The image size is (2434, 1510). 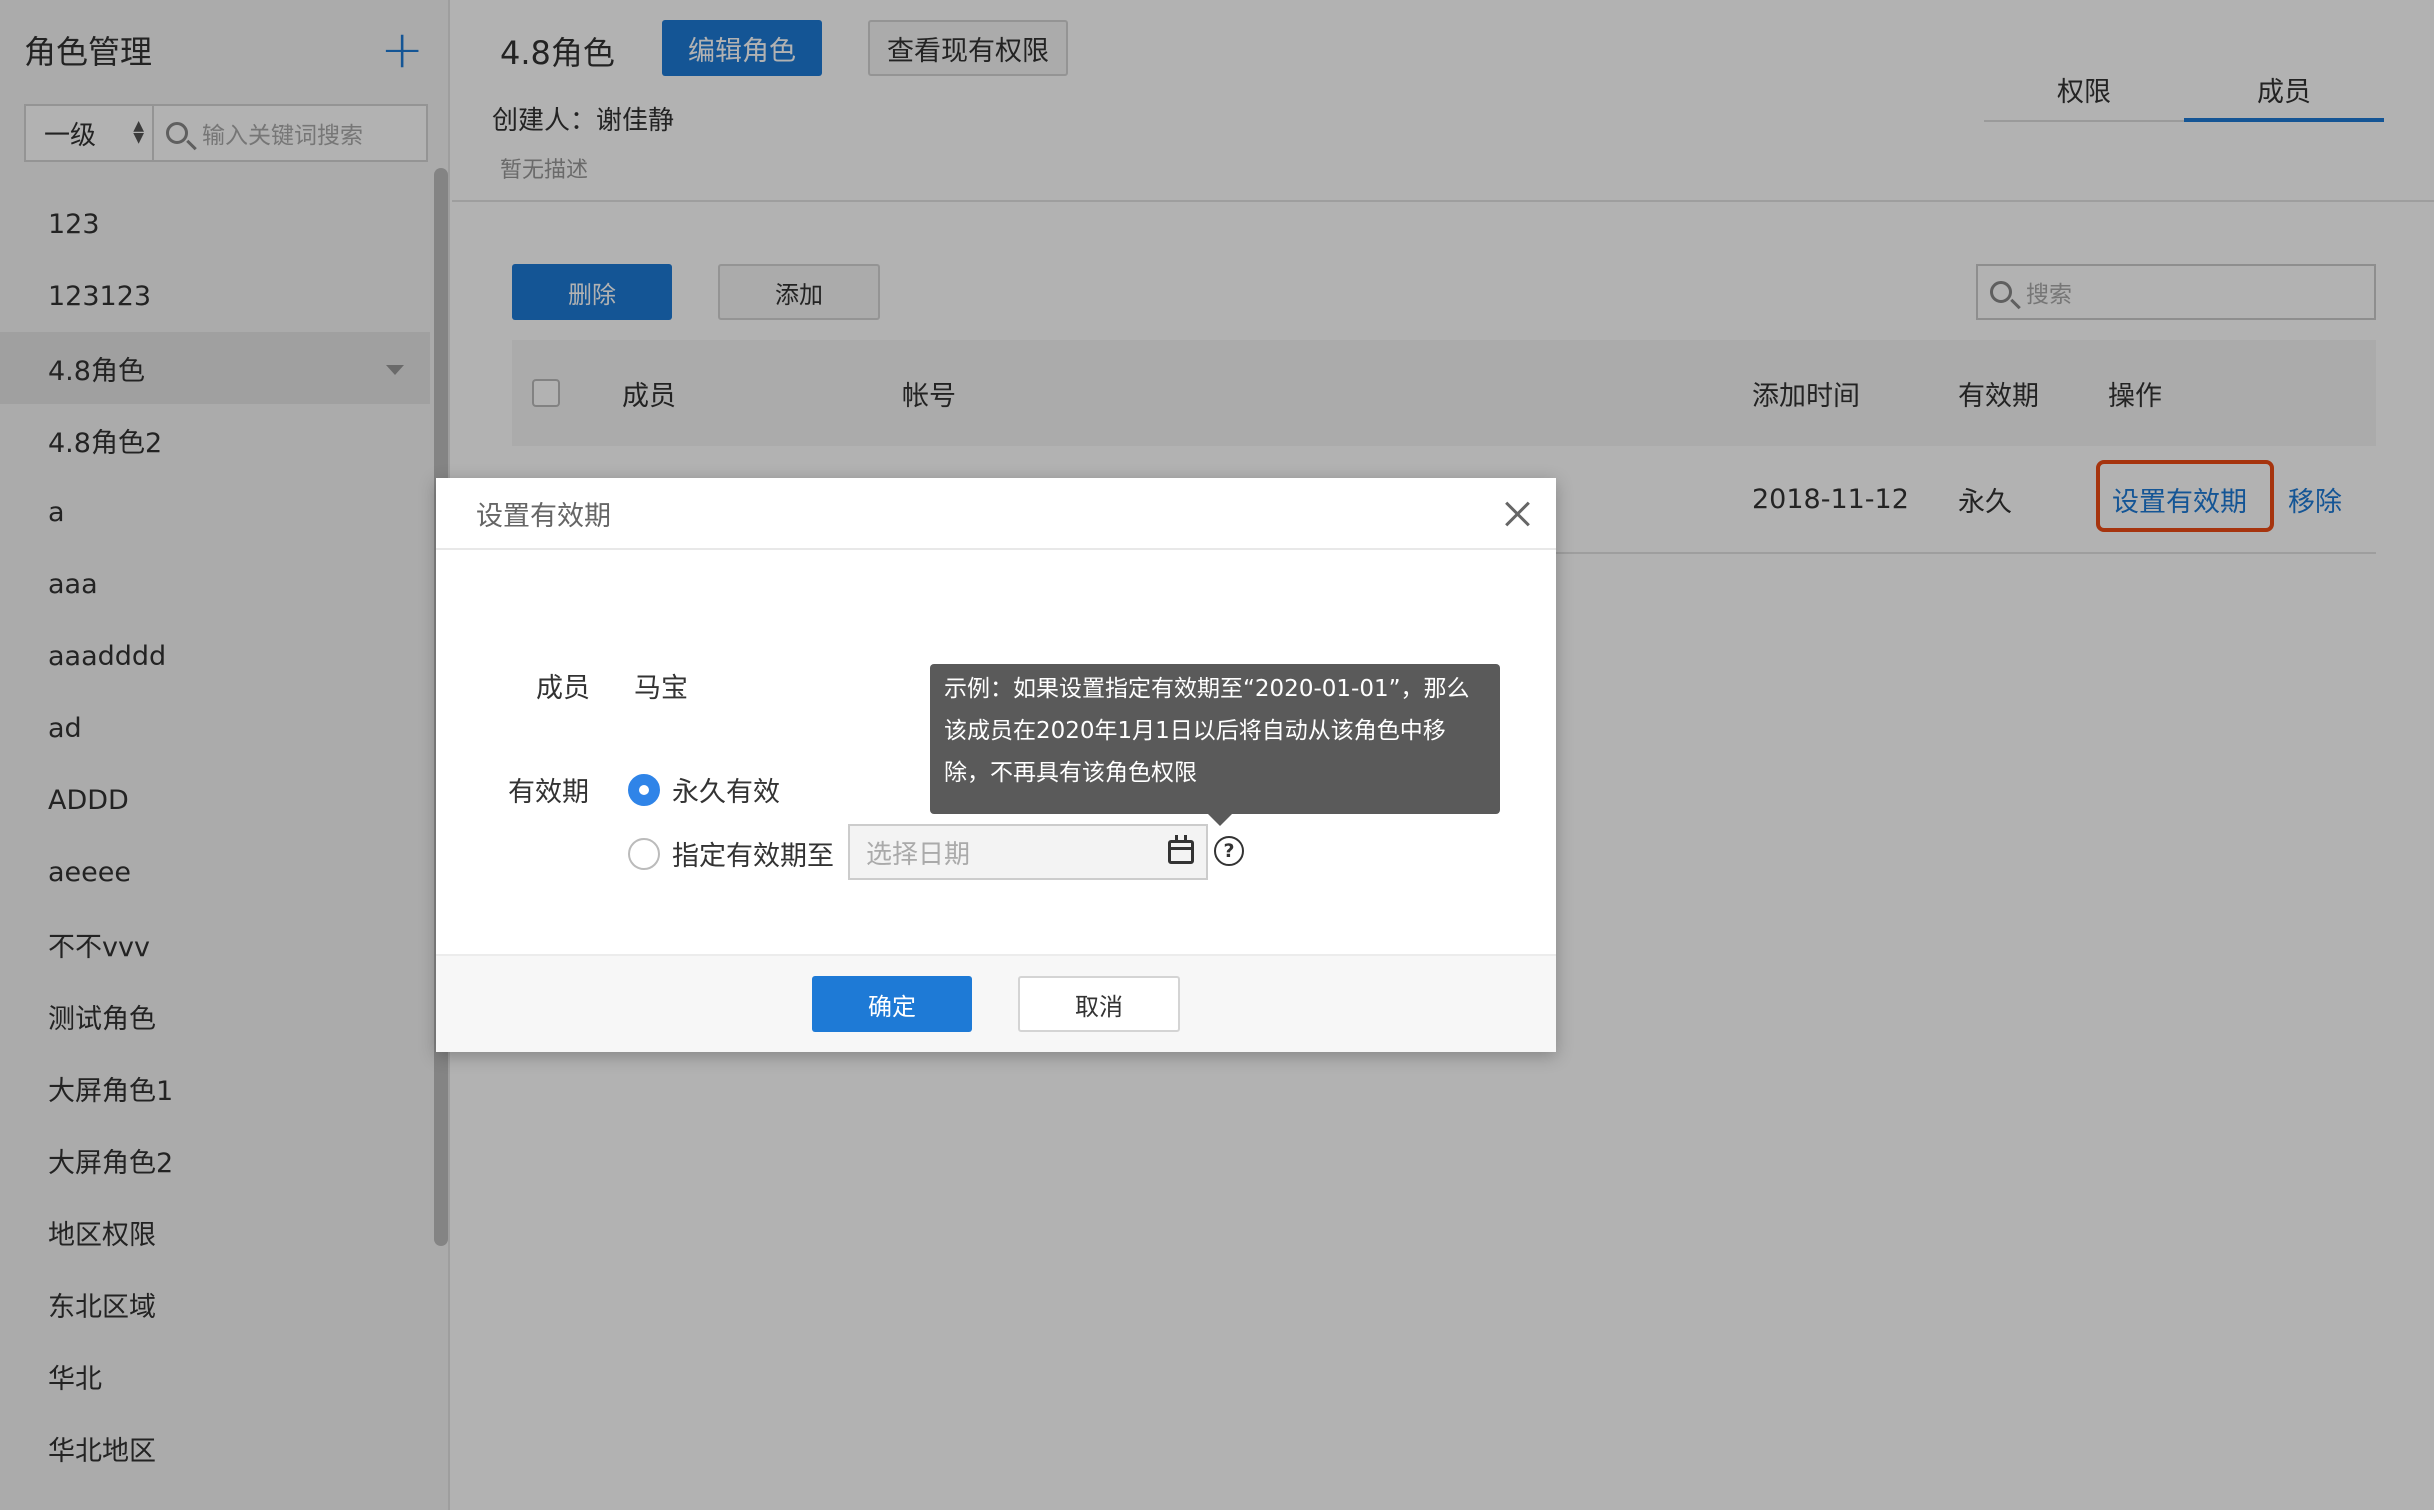 I want to click on member-value: 马宝, so click(x=661, y=688).